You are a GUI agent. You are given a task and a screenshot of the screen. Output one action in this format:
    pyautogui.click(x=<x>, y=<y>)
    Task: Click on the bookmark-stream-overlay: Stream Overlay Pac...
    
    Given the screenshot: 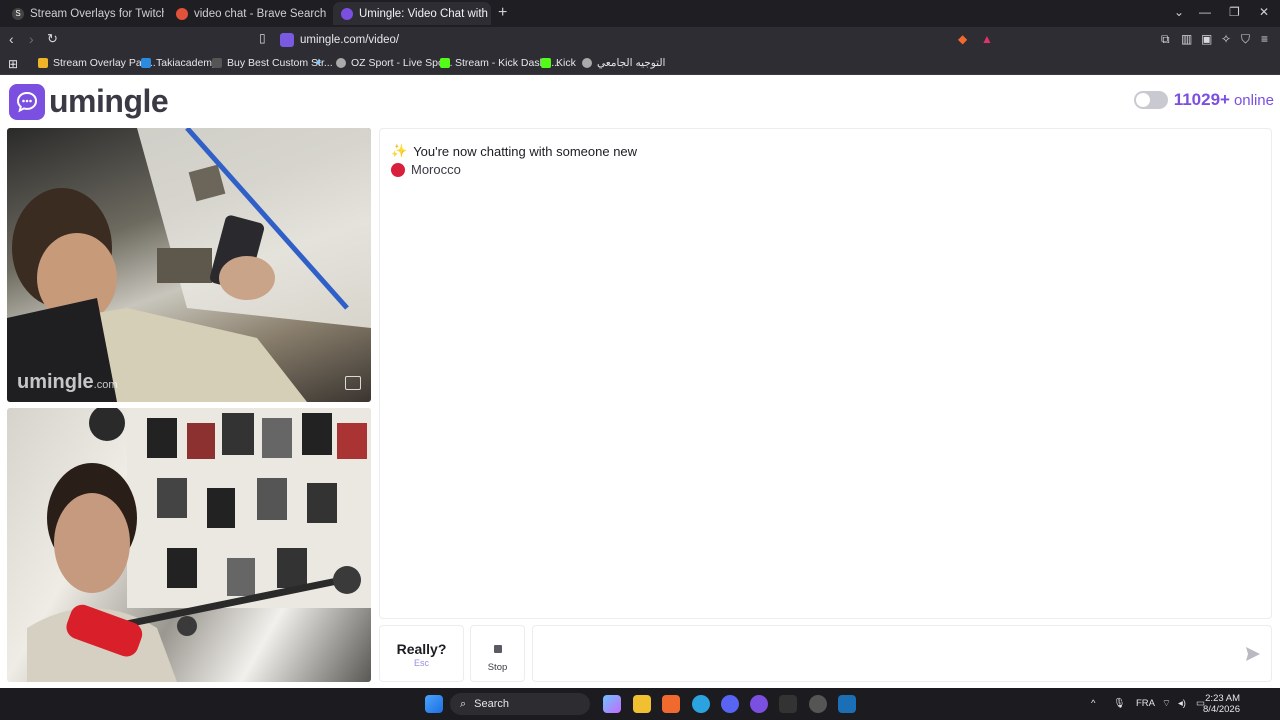 What is the action you would take?
    pyautogui.click(x=97, y=63)
    